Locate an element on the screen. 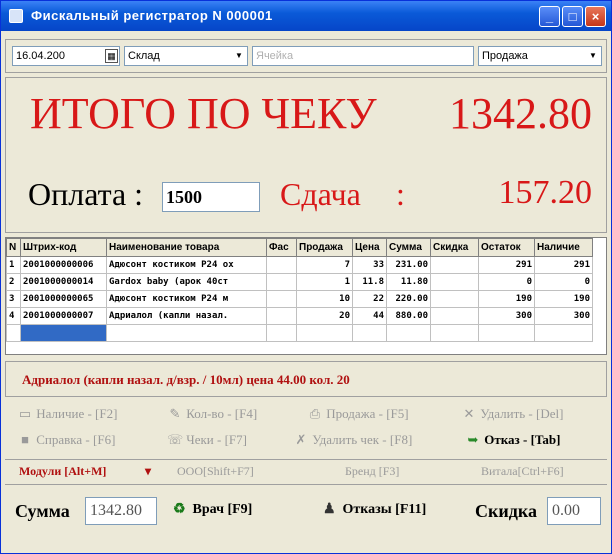 This screenshot has height=554, width=612. quantity-button: ✎ Кол-во - [F4] is located at coordinates (212, 414).